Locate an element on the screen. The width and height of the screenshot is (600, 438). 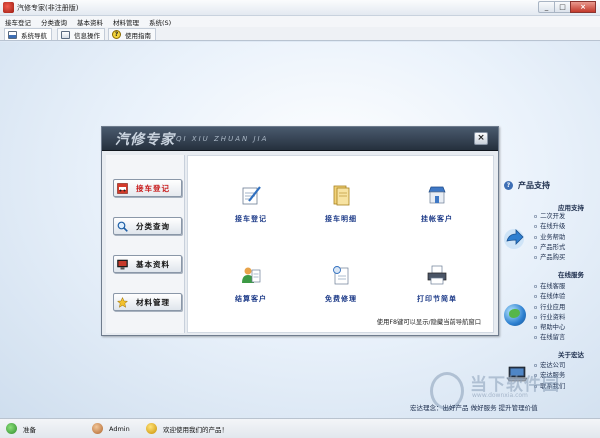
section-app-support: 应用支持 is located at coordinates (571, 208).